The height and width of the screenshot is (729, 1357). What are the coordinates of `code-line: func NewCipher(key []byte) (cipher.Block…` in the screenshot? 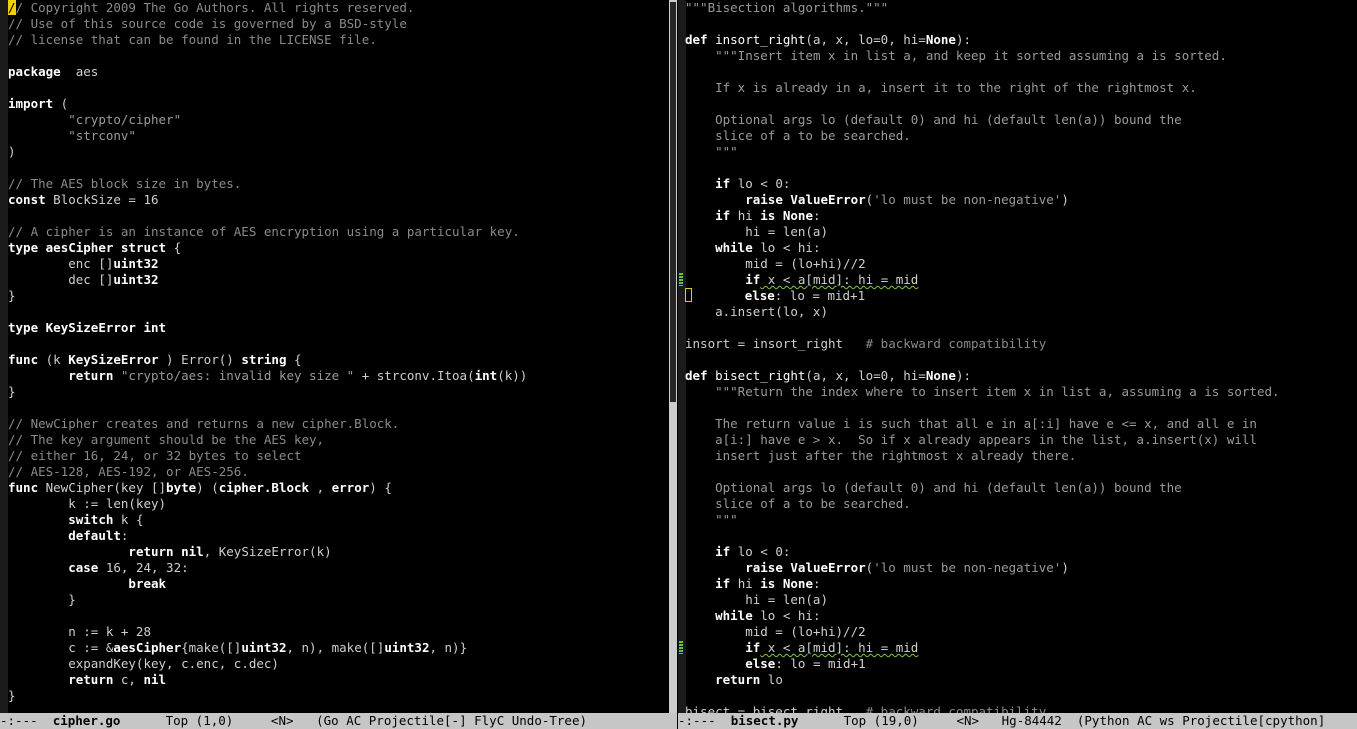 It's located at (338, 488).